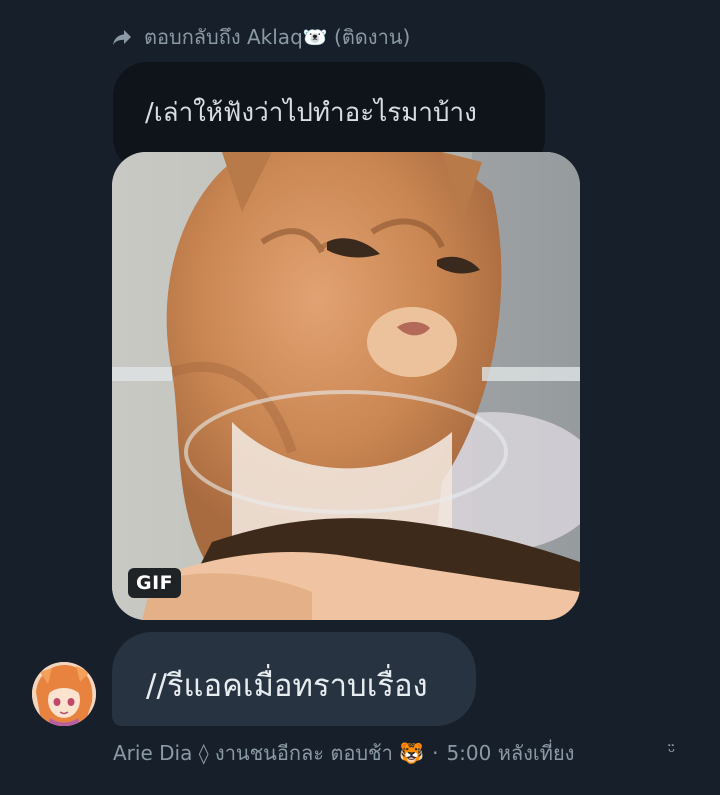 This screenshot has height=795, width=720. I want to click on reply-header: ตอบกลับถึง Aklaq🐻‍❄️ (ติดงาน), so click(260, 37).